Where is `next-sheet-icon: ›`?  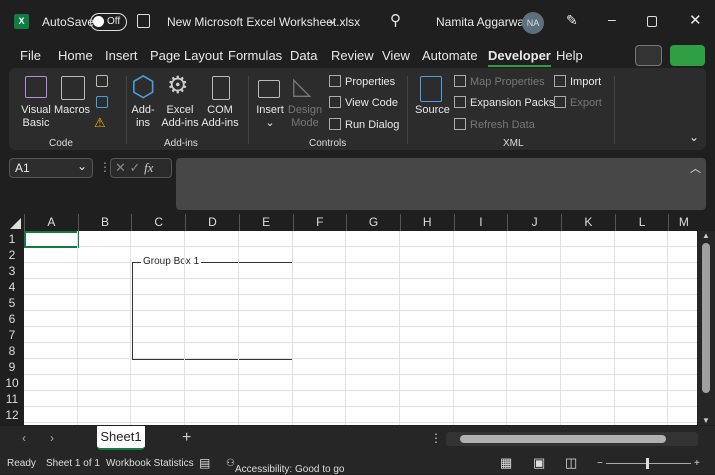
next-sheet-icon: › is located at coordinates (52, 438).